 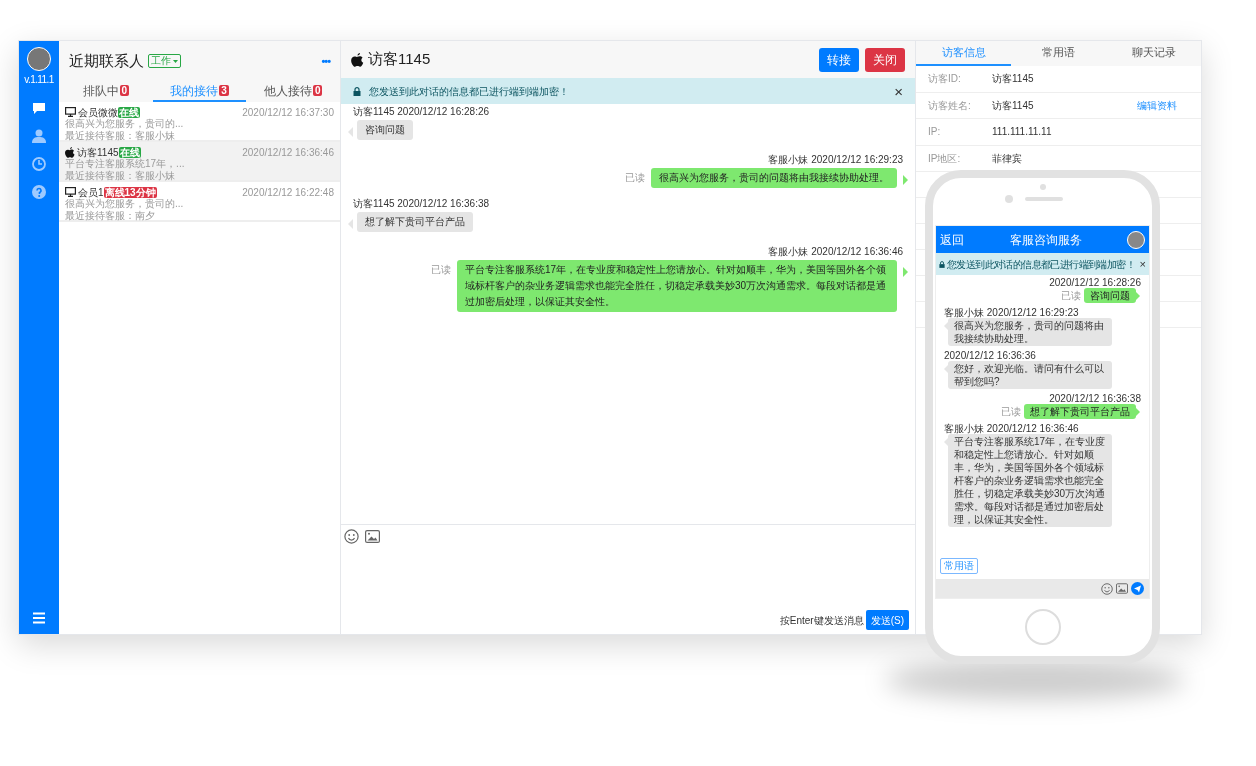 What do you see at coordinates (98, 151) in the screenshot?
I see `contact-name: 访客1145` at bounding box center [98, 151].